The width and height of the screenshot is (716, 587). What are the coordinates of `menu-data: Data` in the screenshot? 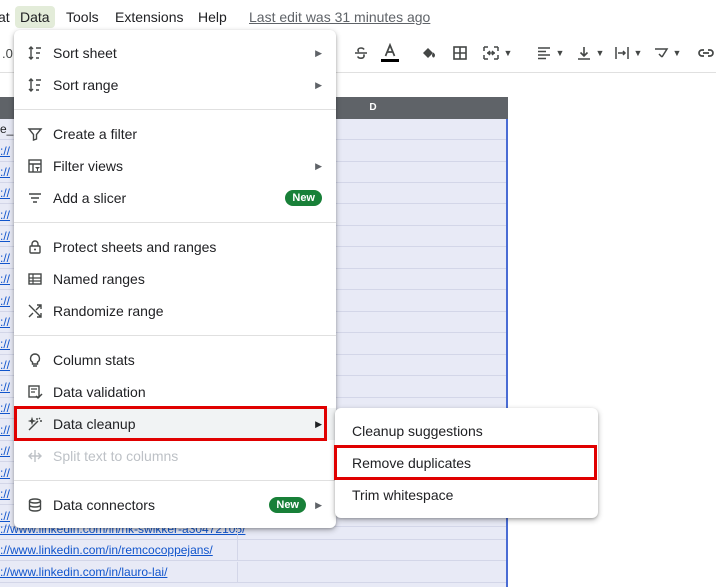 It's located at (35, 17).